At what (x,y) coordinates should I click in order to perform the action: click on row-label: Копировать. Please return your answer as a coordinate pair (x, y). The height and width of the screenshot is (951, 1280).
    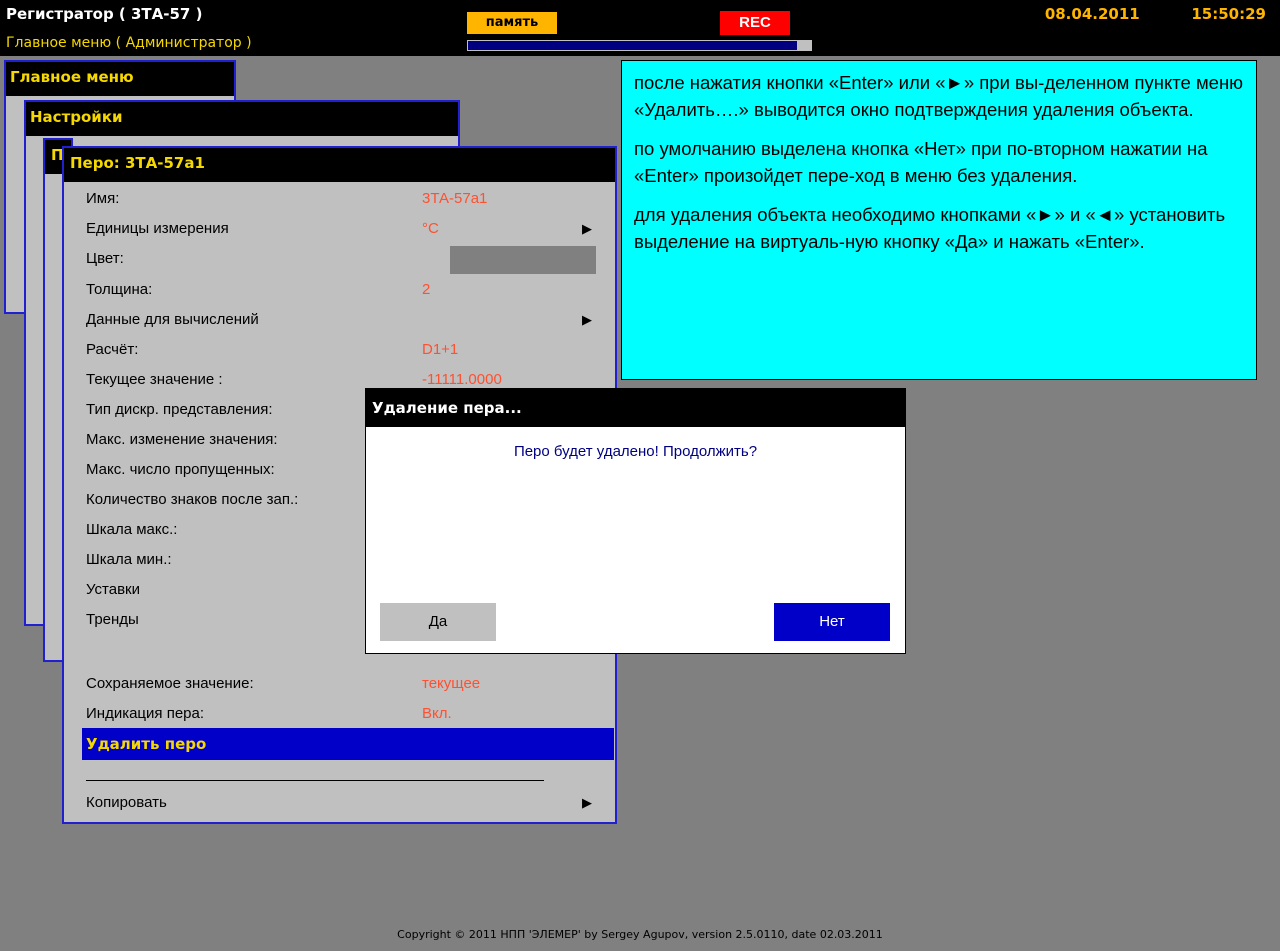
    Looking at the image, I should click on (126, 802).